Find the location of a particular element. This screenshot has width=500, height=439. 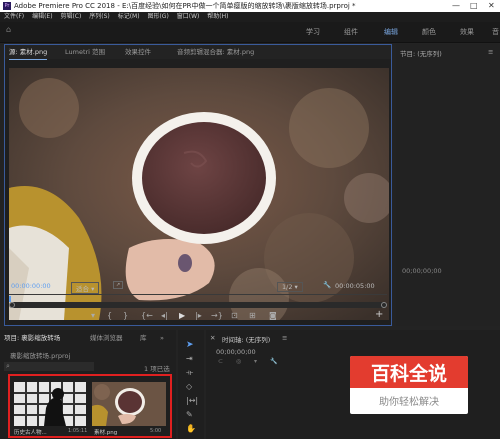

watermark-subtitle: 助你轻松解决 is located at coordinates (409, 402).